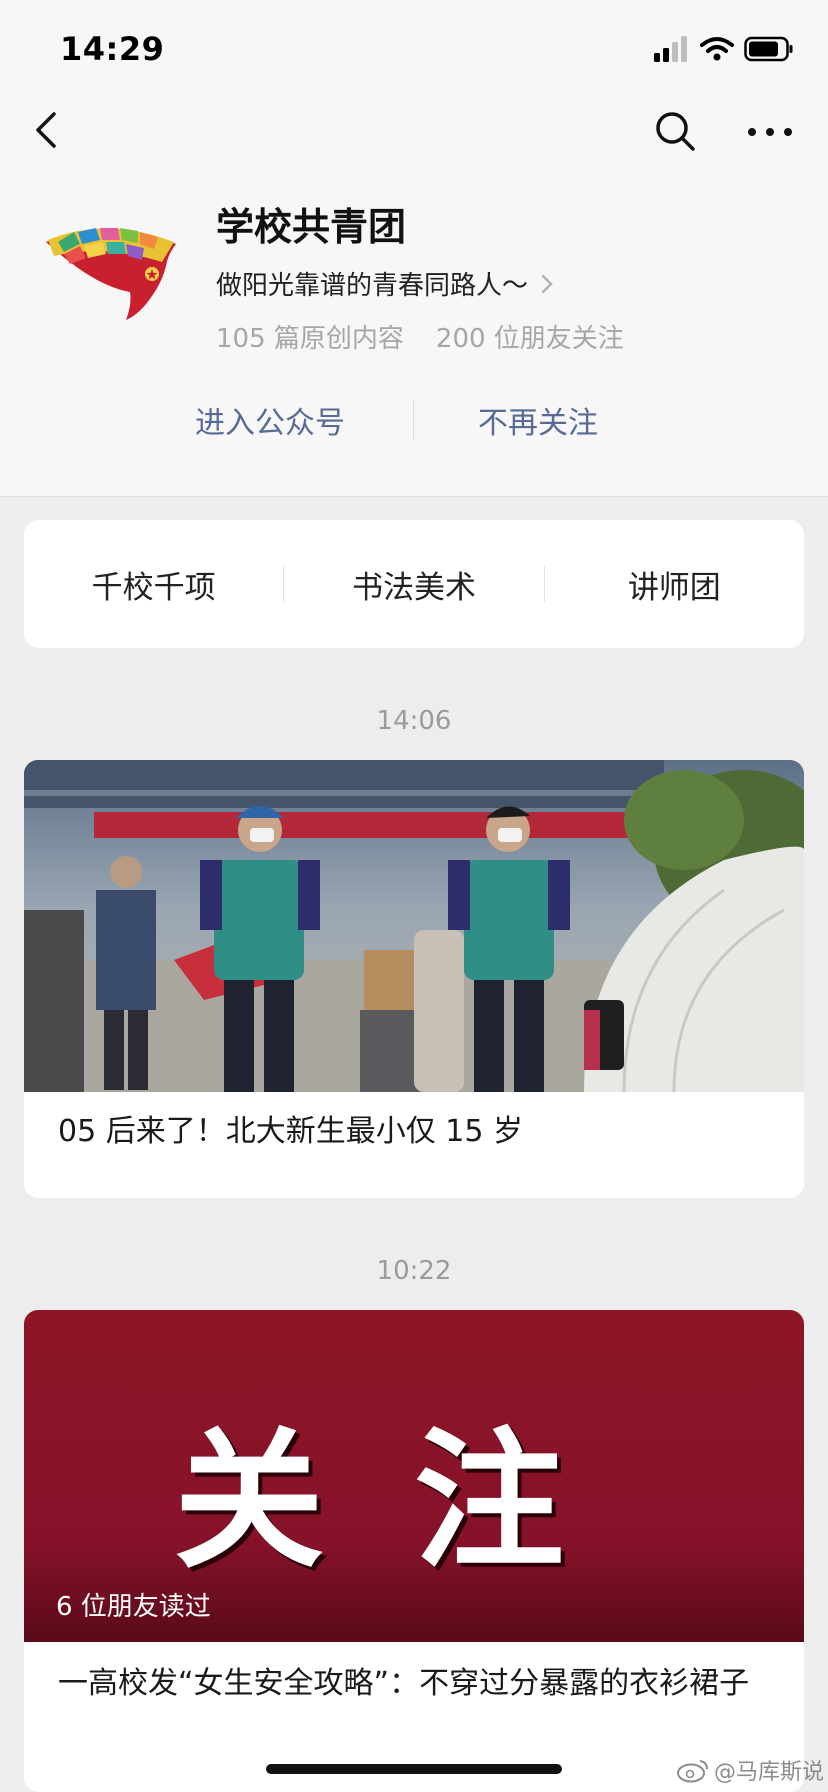 The image size is (828, 1792). Describe the element at coordinates (538, 420) in the screenshot. I see `unfollow-button: 不再关注` at that location.